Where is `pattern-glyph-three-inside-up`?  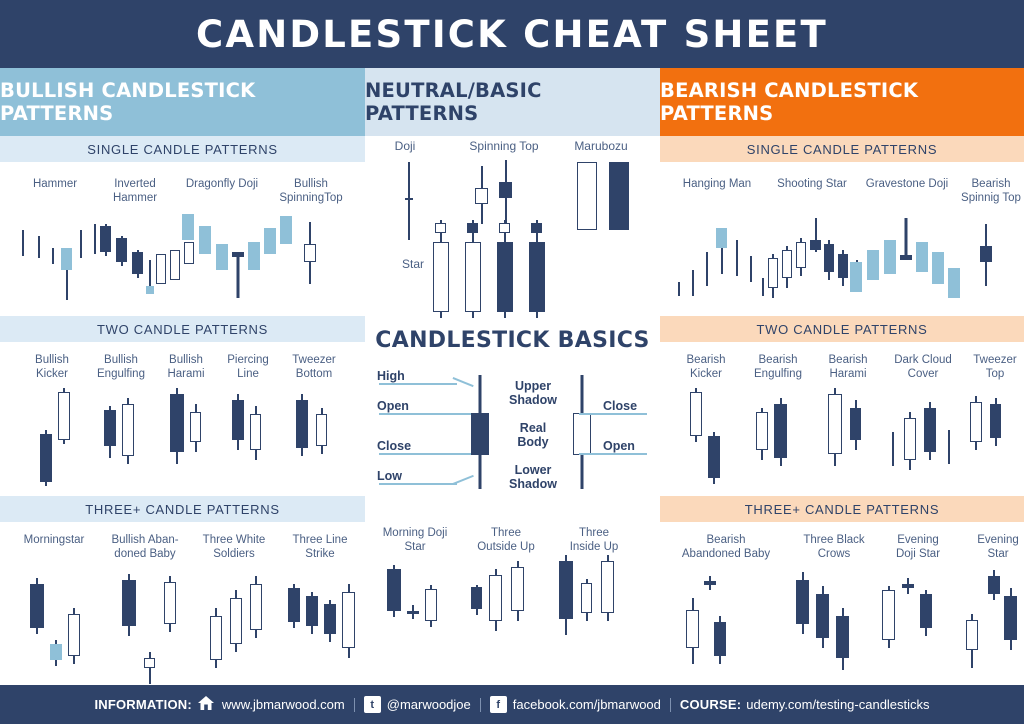 pattern-glyph-three-inside-up is located at coordinates (593, 601).